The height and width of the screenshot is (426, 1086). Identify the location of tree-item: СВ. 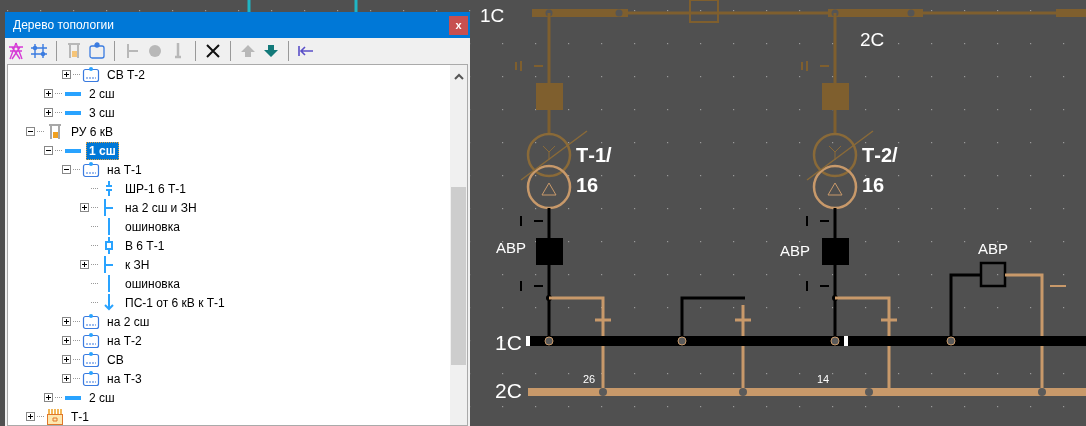
(115, 359).